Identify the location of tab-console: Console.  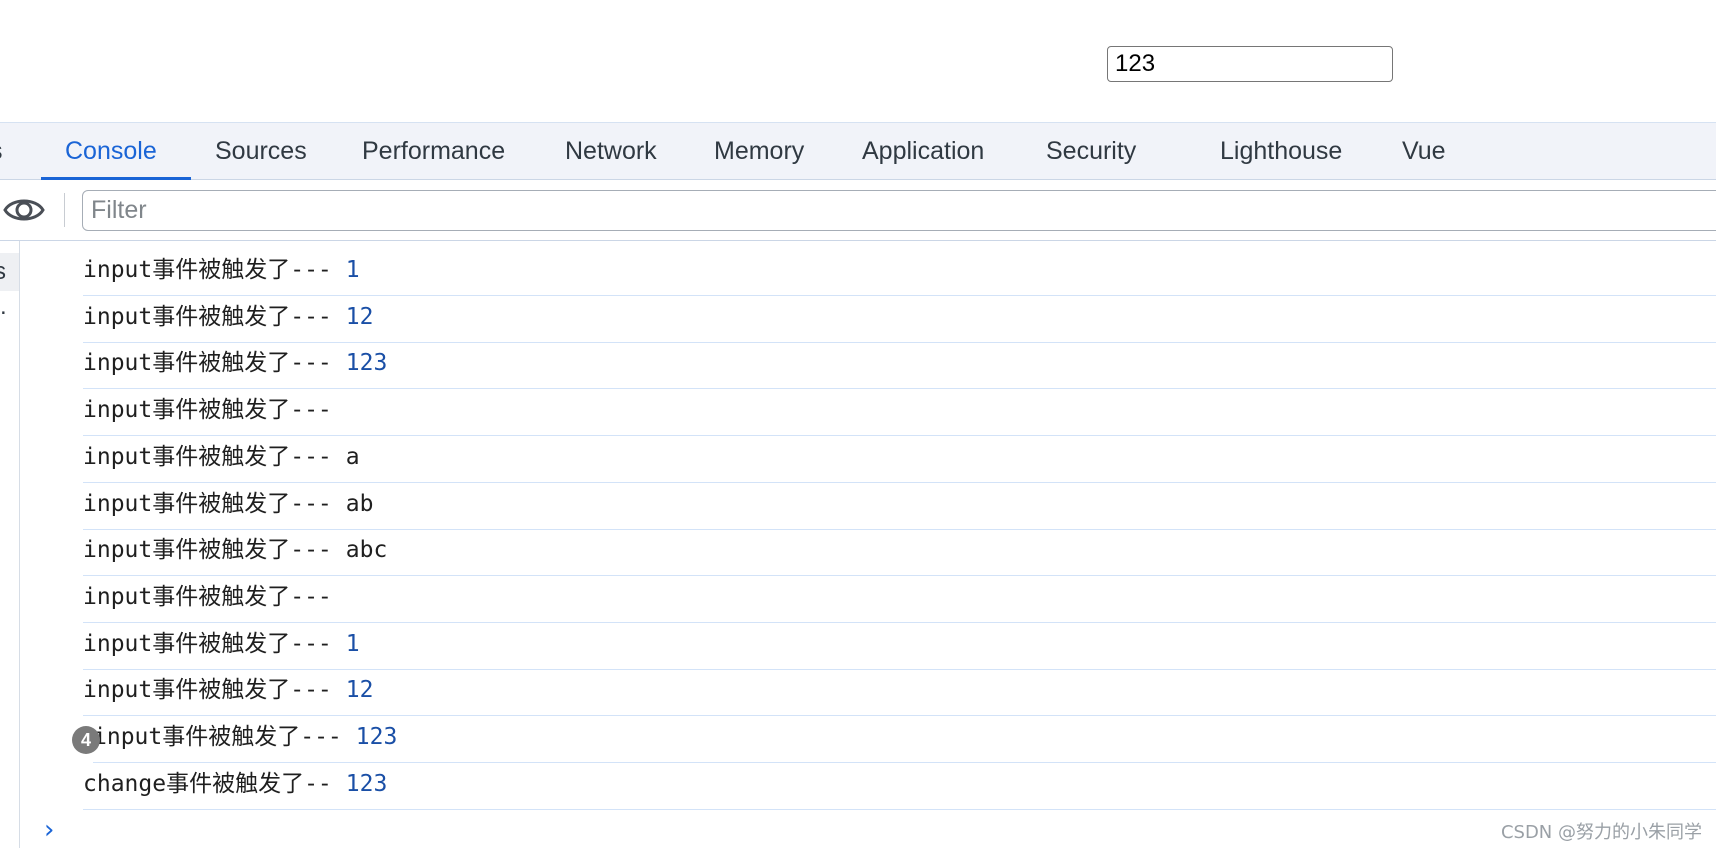
(111, 151).